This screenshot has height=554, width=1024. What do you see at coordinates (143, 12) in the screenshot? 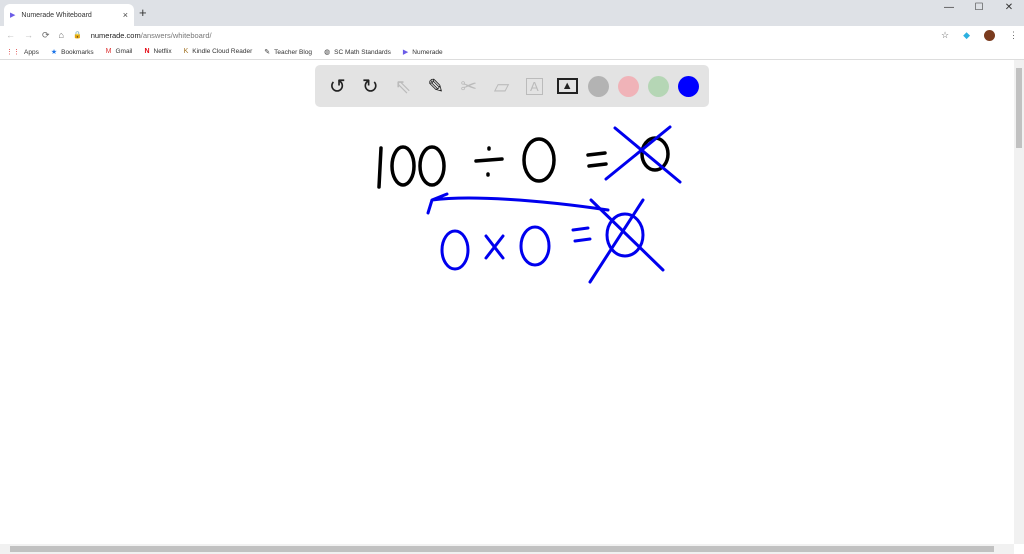
I see `new-tab-button: +` at bounding box center [143, 12].